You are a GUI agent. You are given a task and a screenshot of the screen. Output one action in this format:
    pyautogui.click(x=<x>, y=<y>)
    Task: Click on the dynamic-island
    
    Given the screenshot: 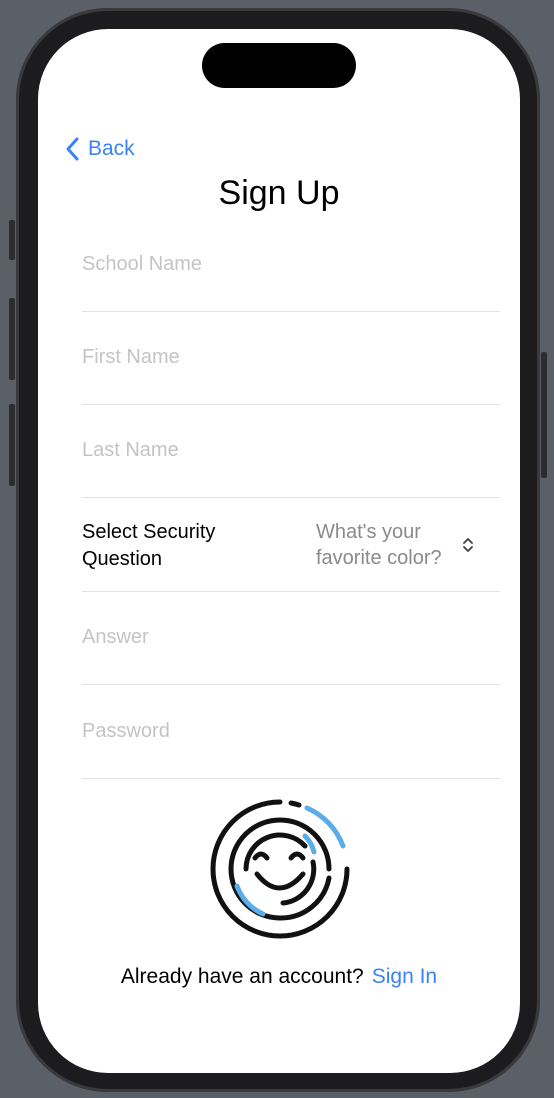 What is the action you would take?
    pyautogui.click(x=279, y=65)
    